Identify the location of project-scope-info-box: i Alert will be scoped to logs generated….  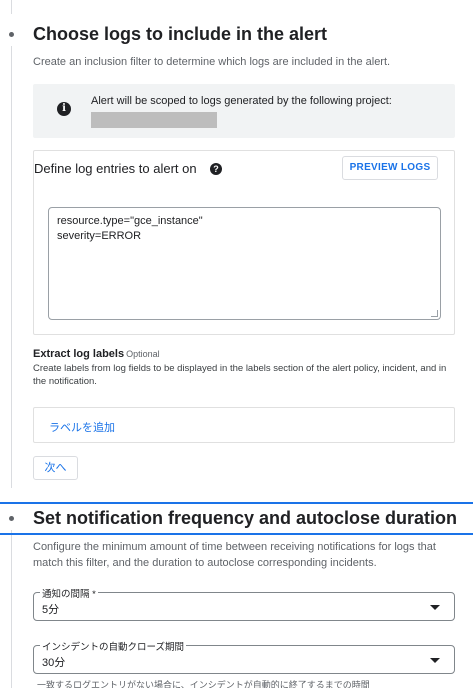
(244, 111).